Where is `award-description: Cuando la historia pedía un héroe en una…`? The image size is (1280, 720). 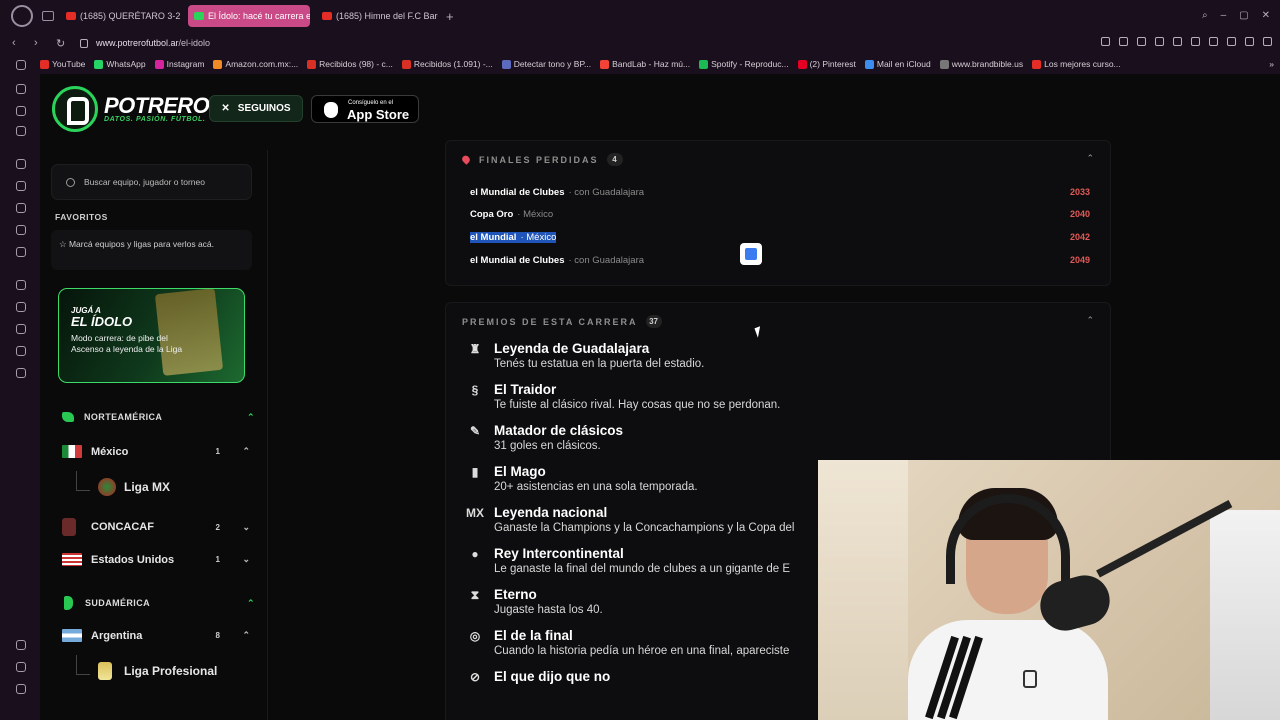 award-description: Cuando la historia pedía un héroe en una… is located at coordinates (642, 651).